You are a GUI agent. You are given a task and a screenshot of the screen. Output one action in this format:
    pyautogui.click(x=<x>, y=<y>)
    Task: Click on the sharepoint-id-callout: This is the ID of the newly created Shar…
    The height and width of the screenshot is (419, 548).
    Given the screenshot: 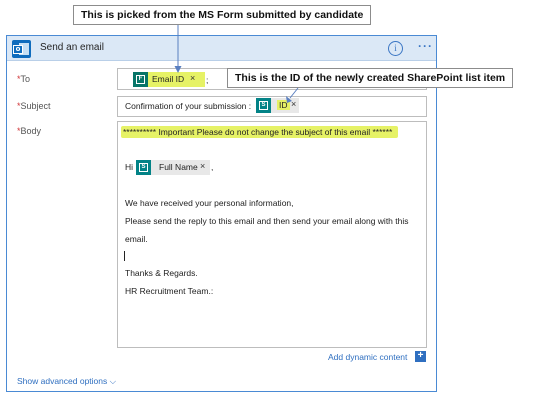 What is the action you would take?
    pyautogui.click(x=370, y=78)
    